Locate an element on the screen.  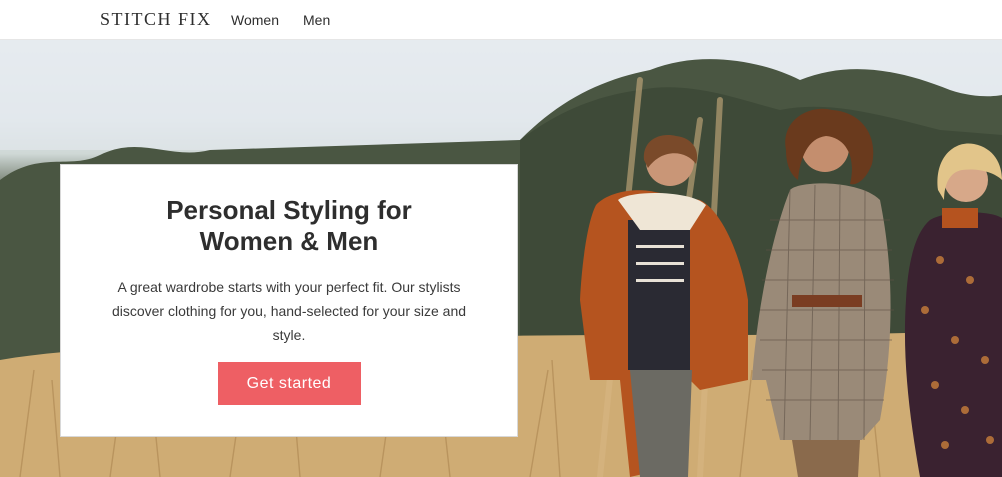
stitch-fix-logo: STITCH FIX is located at coordinates (156, 19).